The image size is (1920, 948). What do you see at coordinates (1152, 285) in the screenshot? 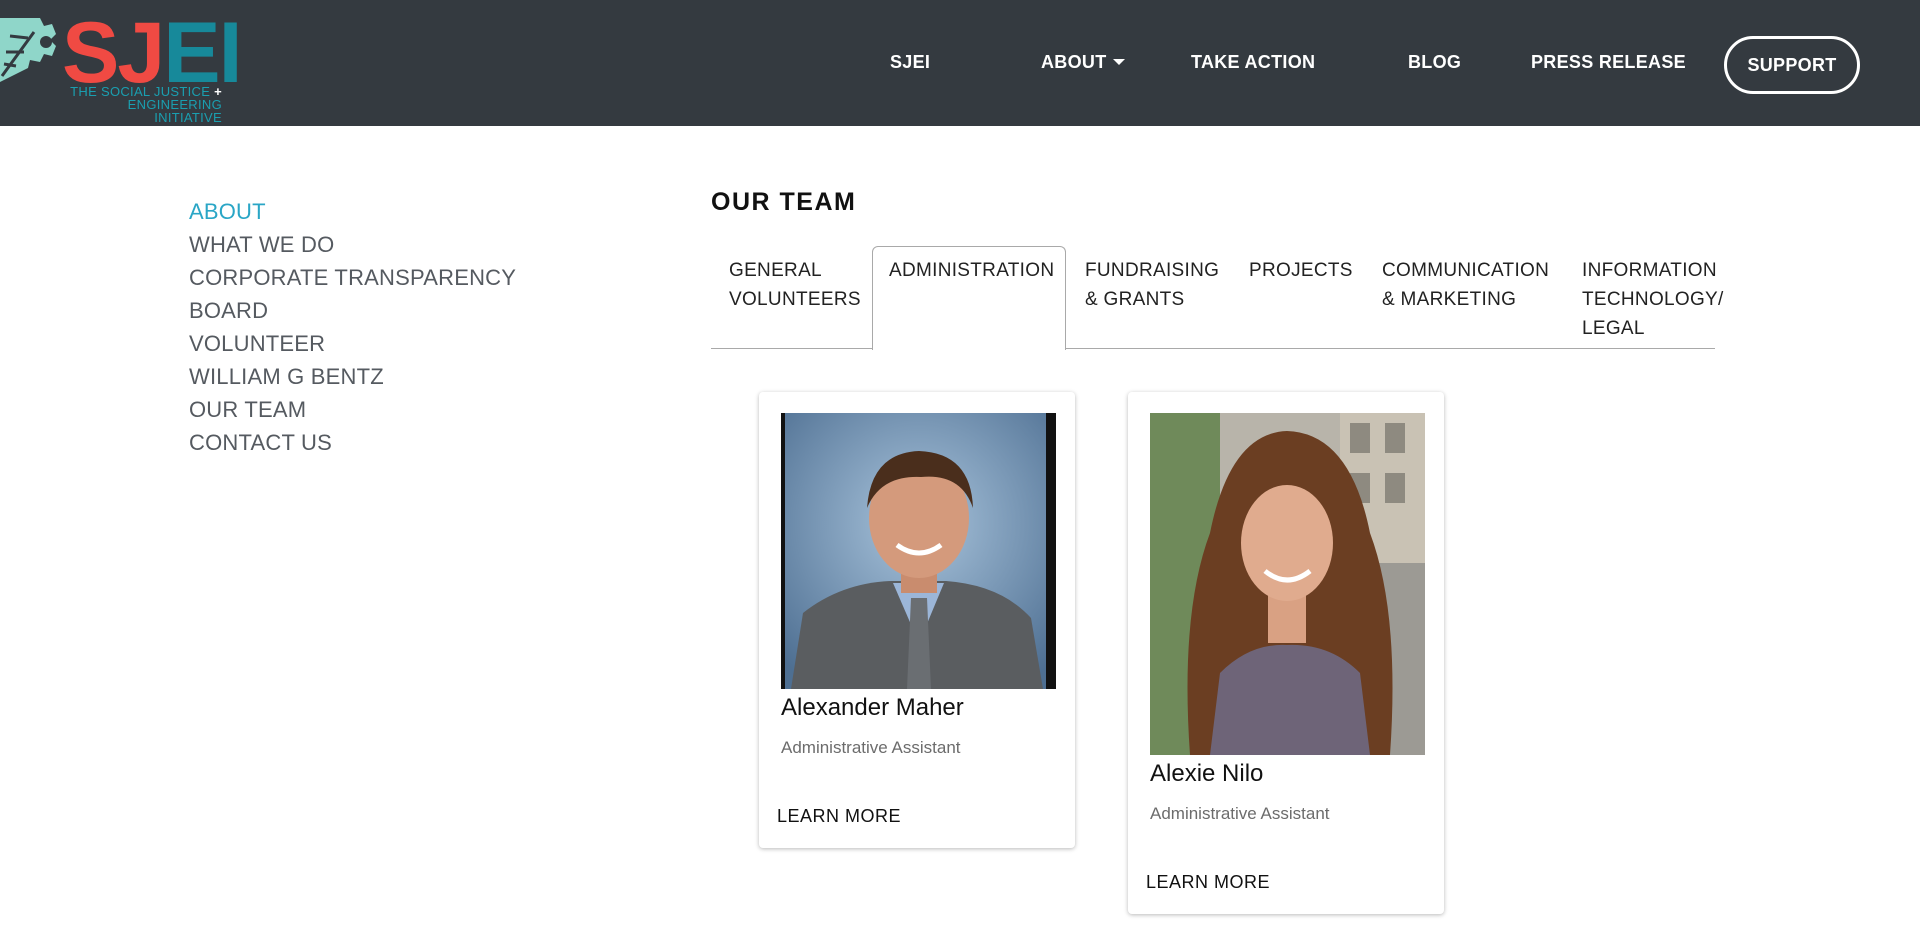
I see `tab-fundraising-grants: FUNDRAISING & GRANTS` at bounding box center [1152, 285].